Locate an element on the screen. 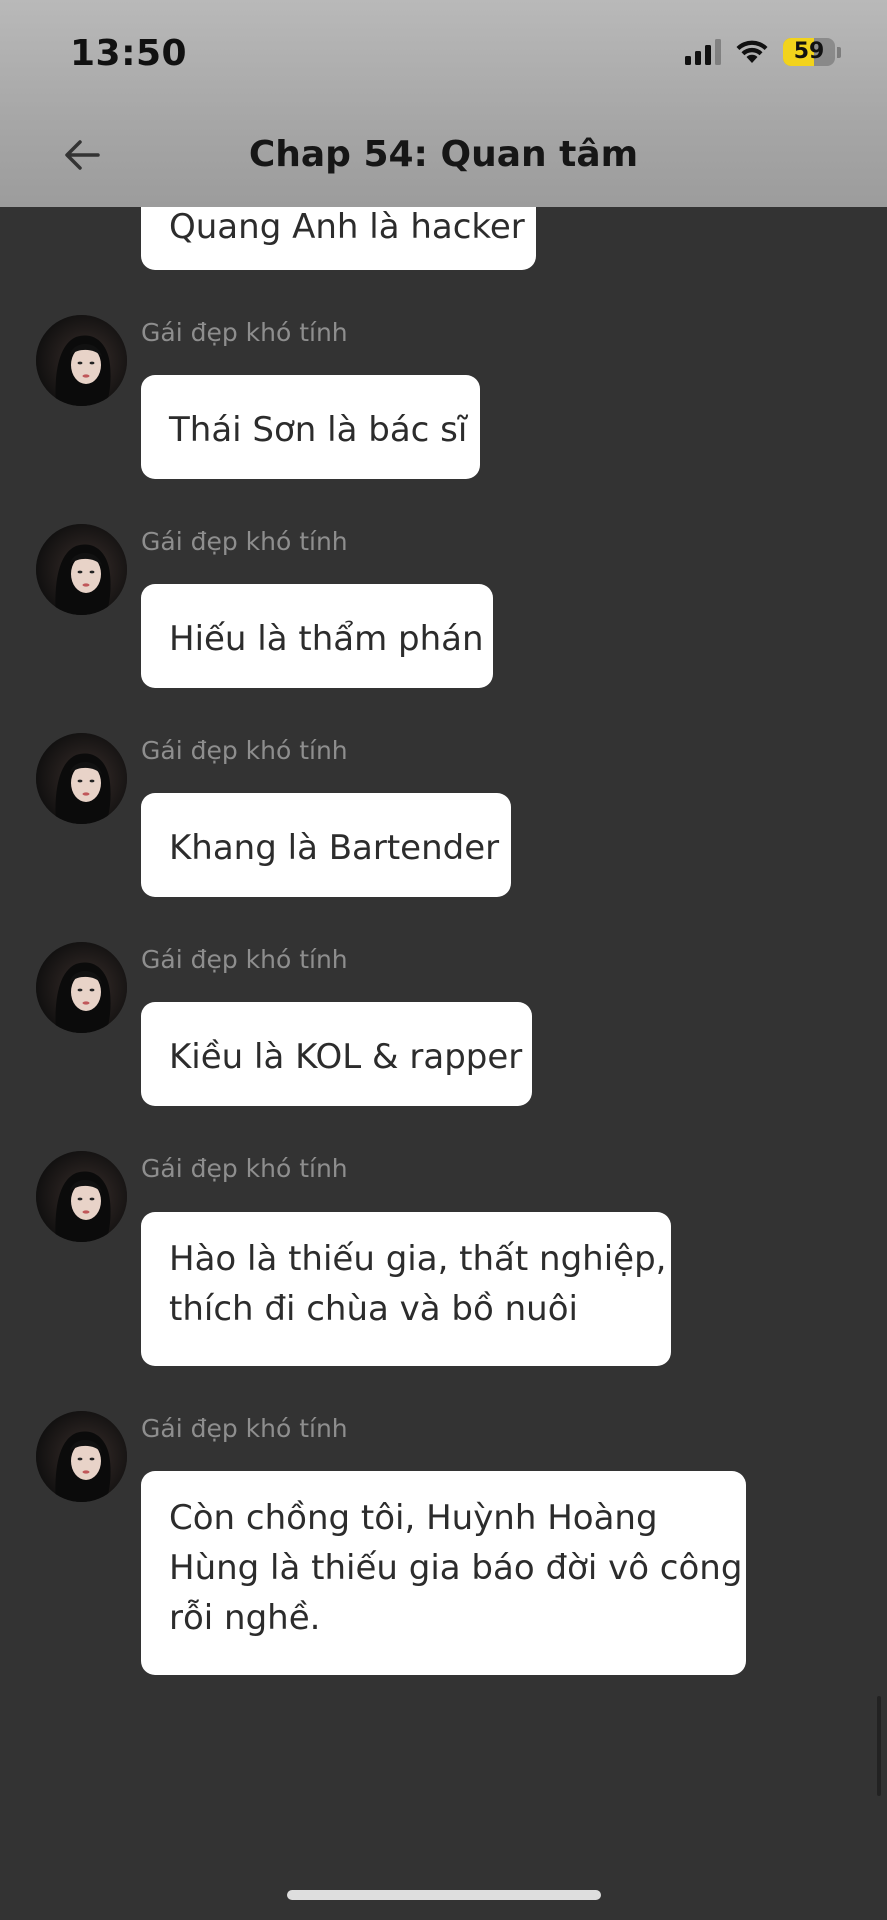 This screenshot has width=887, height=1920. battery-level: 59 is located at coordinates (809, 51).